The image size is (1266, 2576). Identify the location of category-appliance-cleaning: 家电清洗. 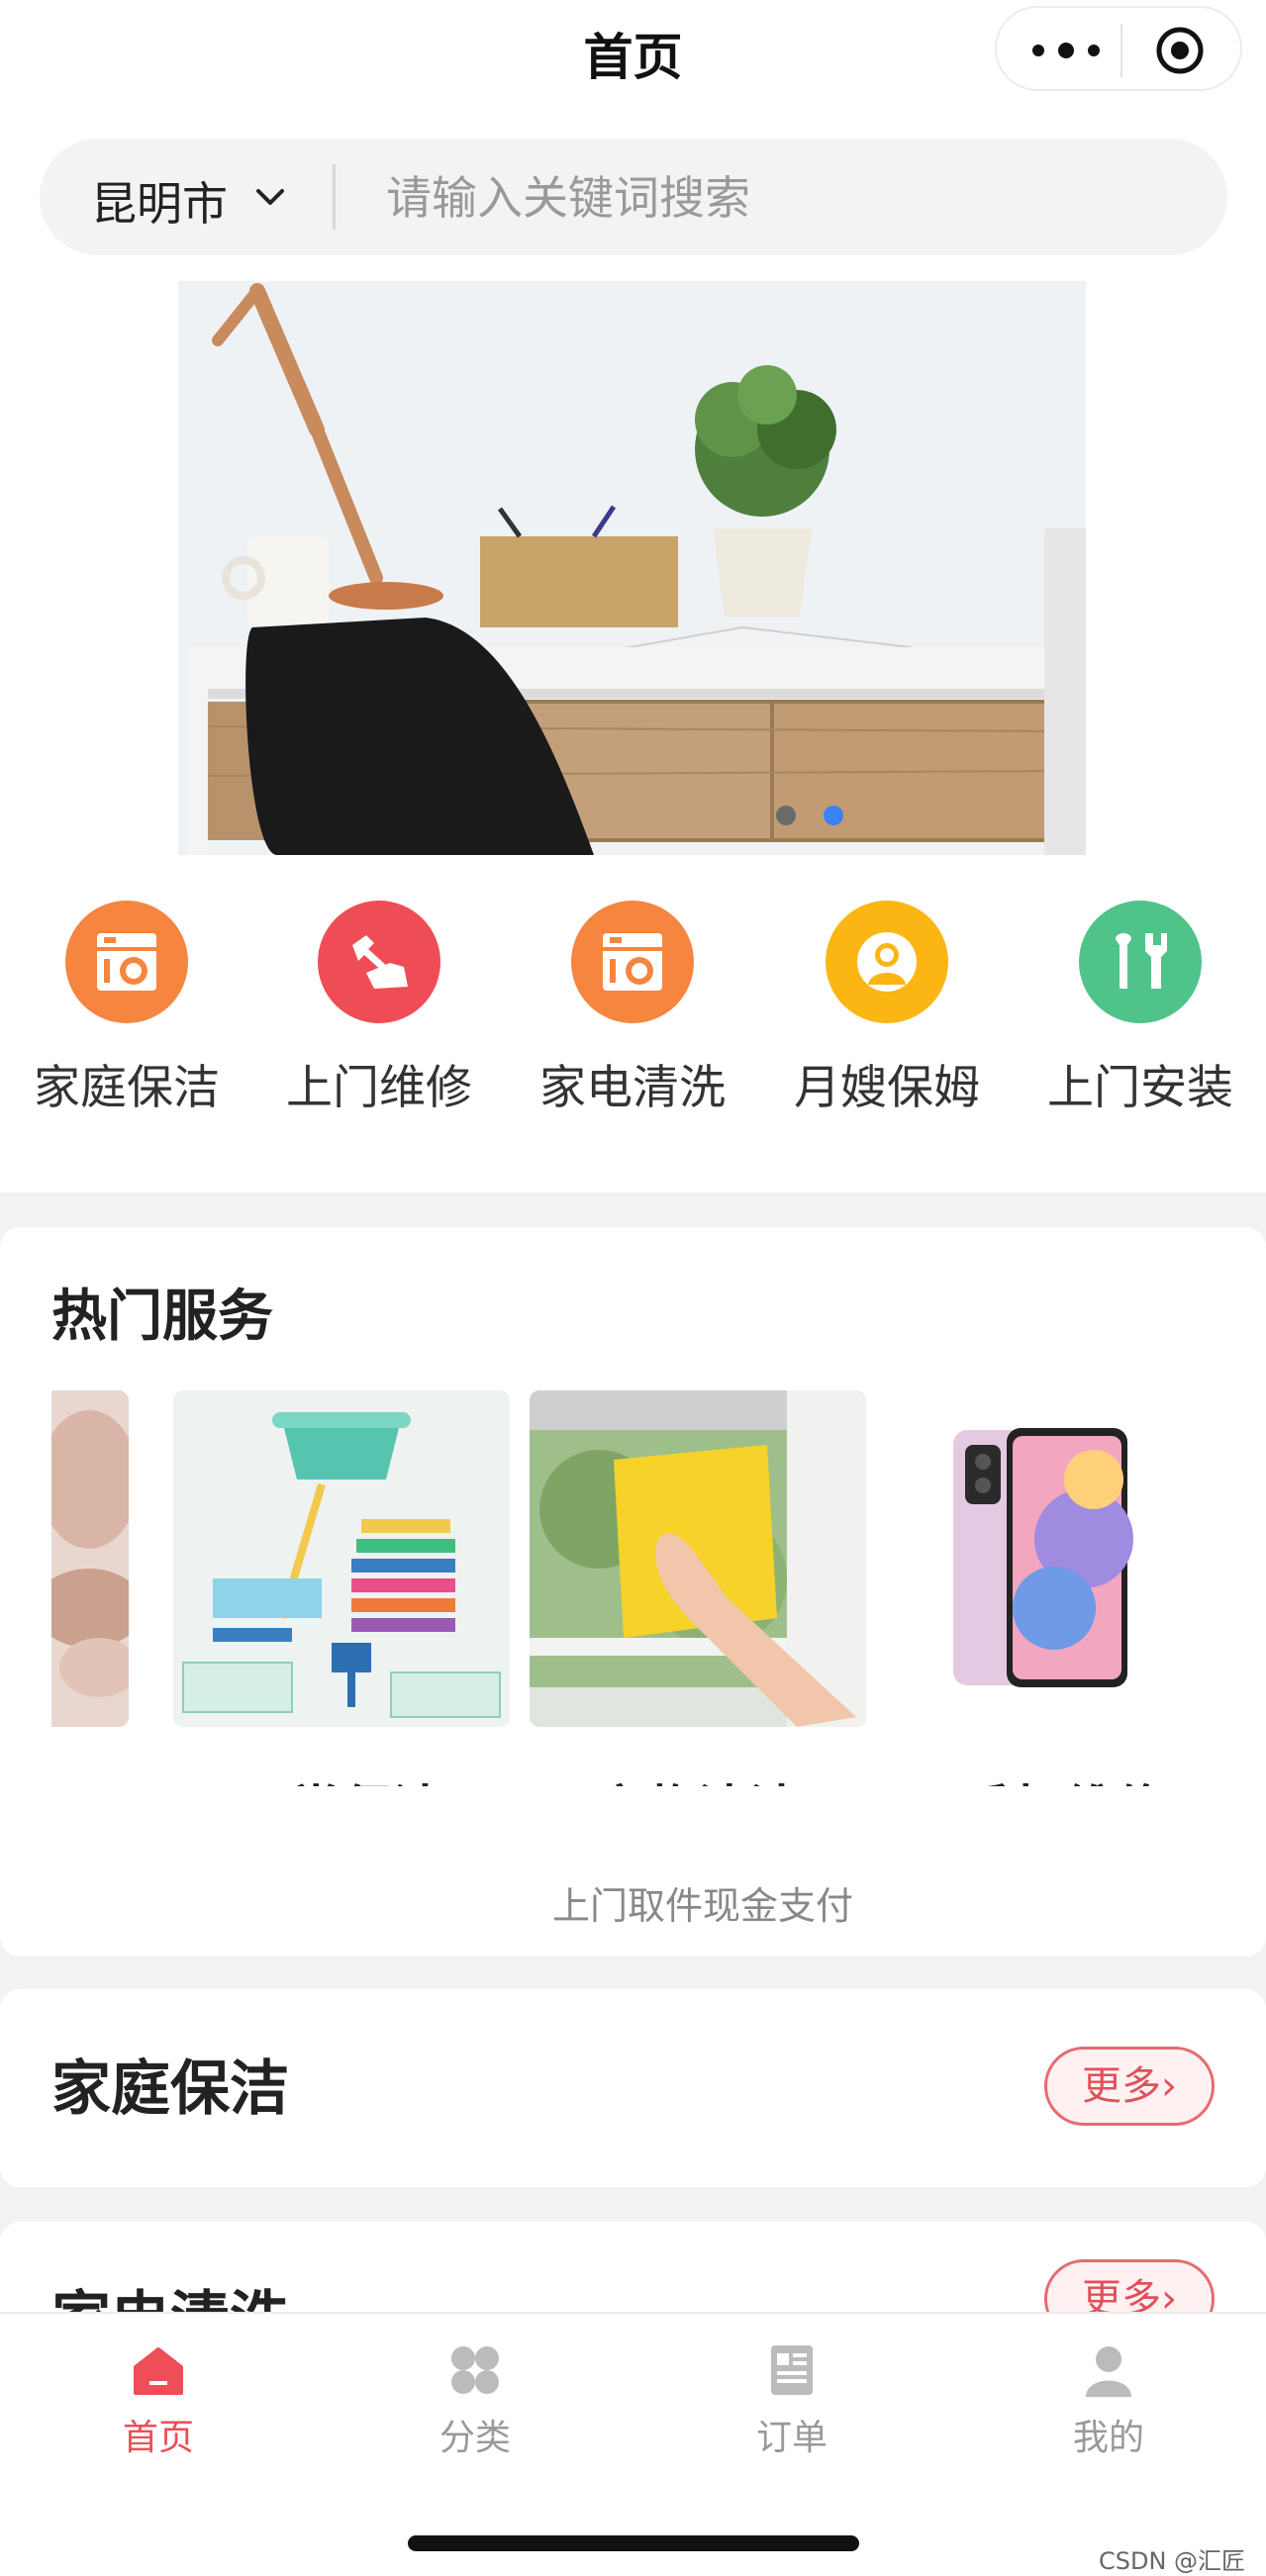
(632, 1009).